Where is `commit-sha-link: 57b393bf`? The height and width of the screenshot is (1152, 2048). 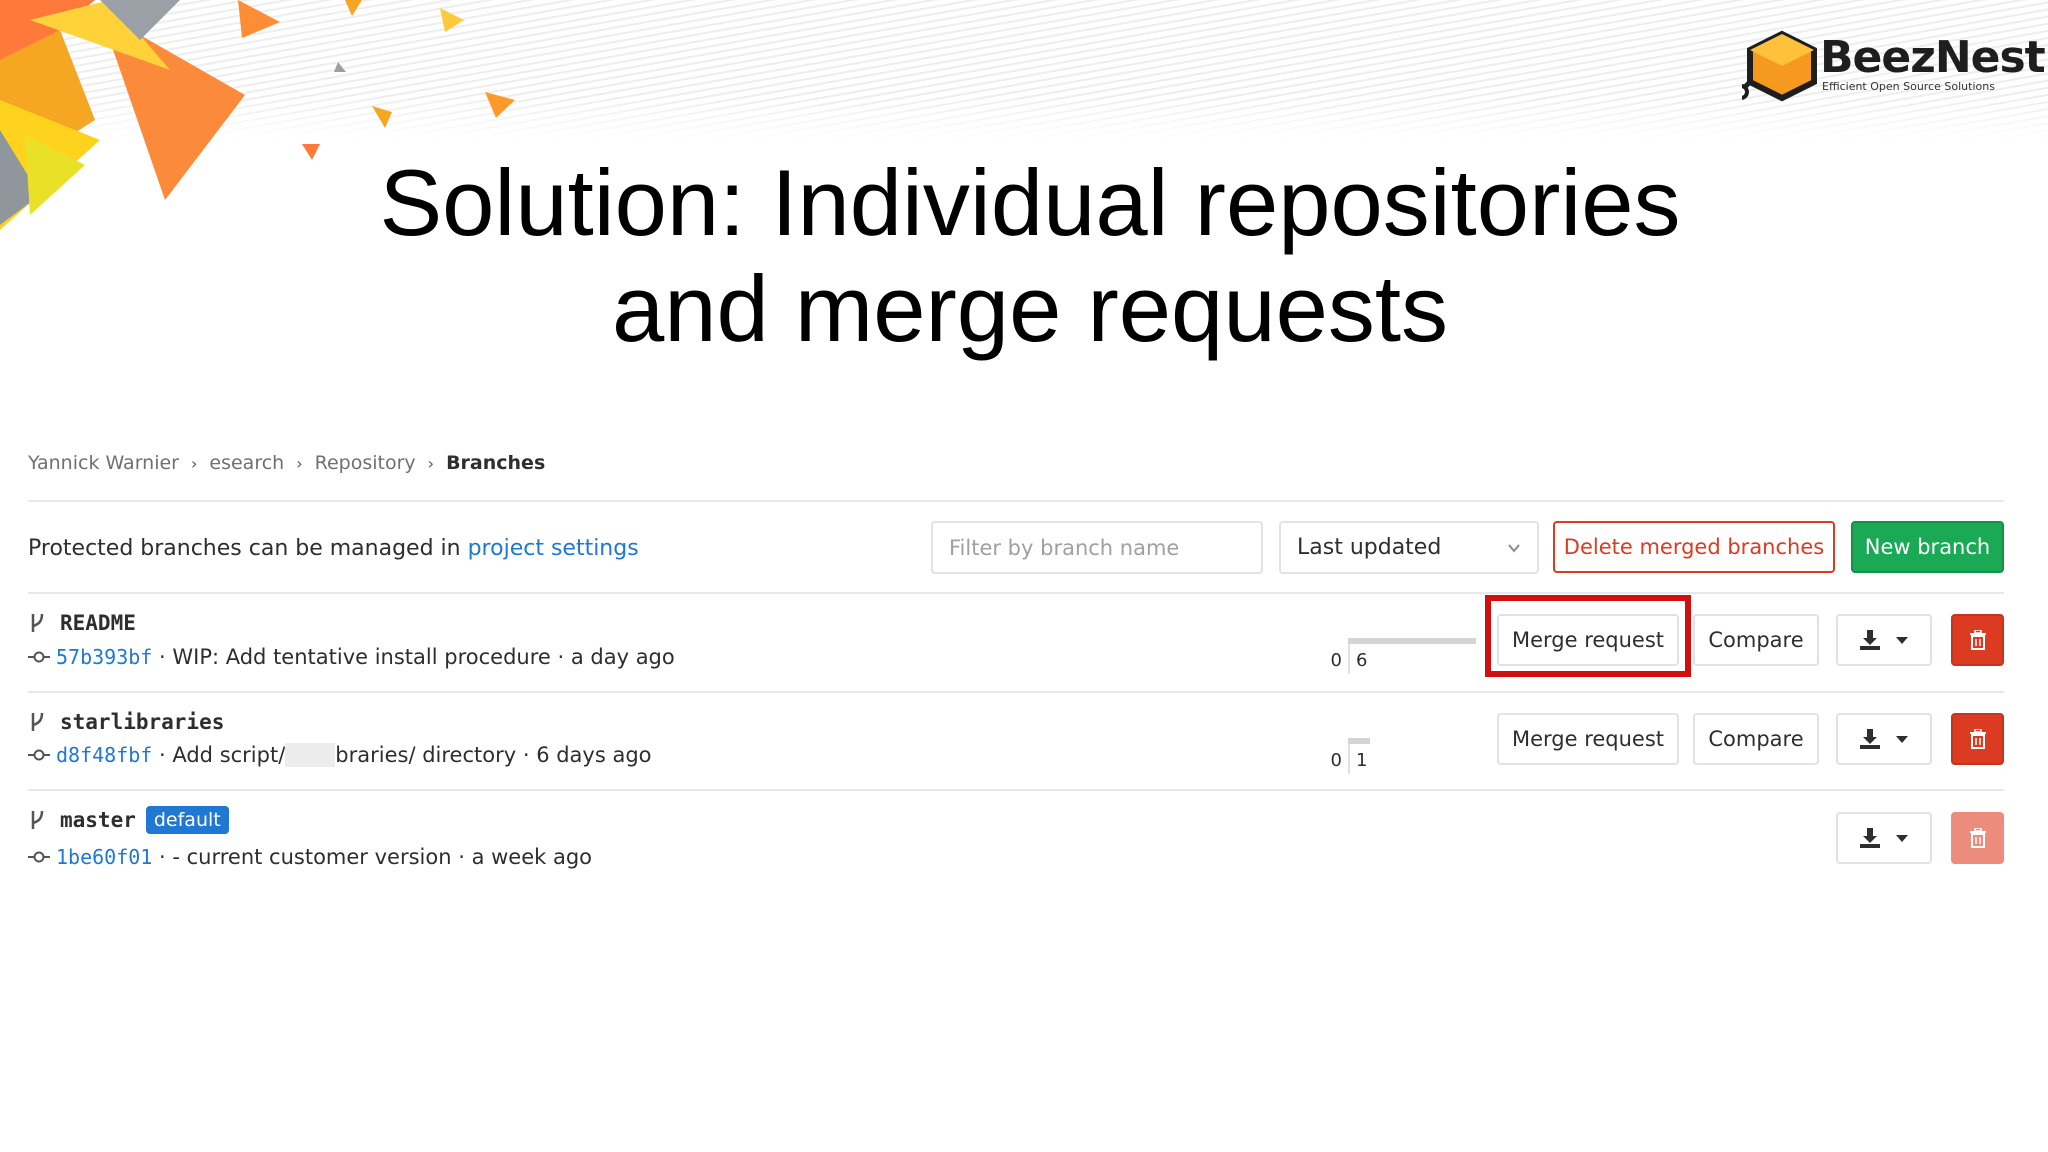 commit-sha-link: 57b393bf is located at coordinates (104, 657).